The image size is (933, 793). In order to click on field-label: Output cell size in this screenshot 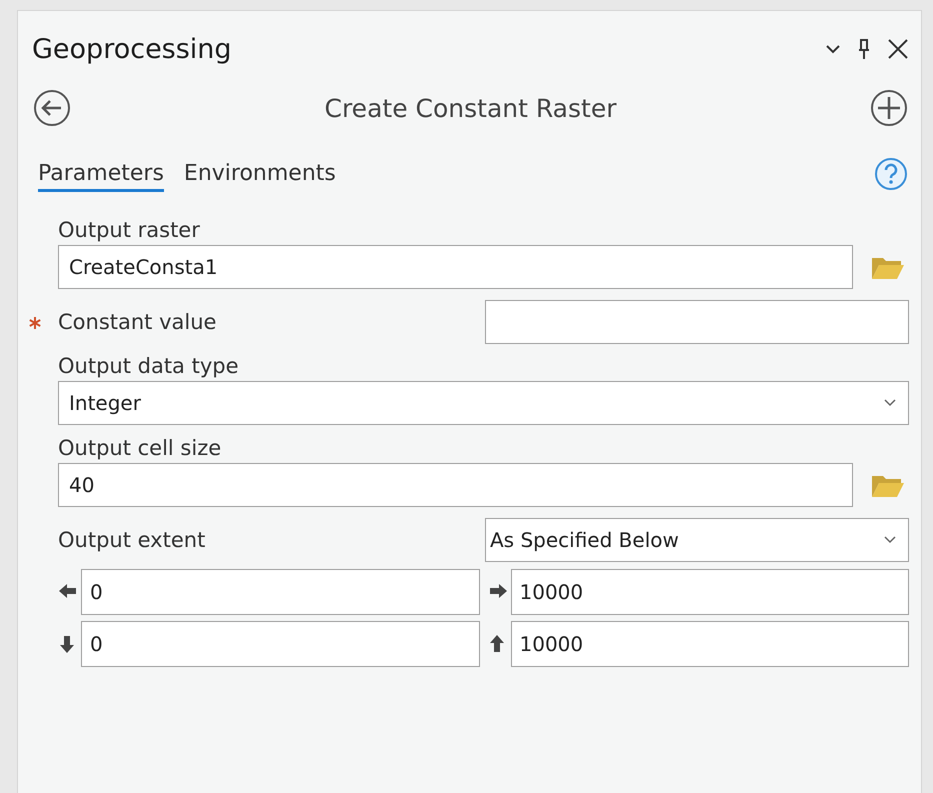, I will do `click(139, 448)`.